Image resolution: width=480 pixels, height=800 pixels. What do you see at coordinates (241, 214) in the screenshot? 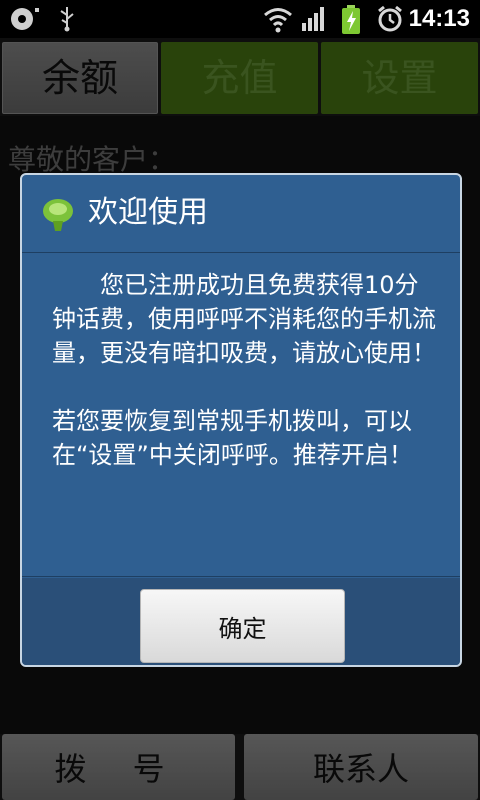
I see `dialog-header: 欢迎使用` at bounding box center [241, 214].